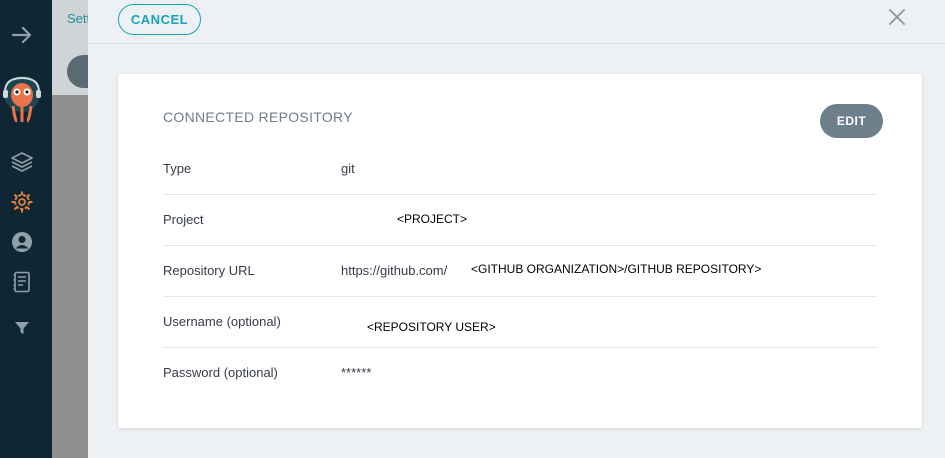  What do you see at coordinates (22, 242) in the screenshot?
I see `user-icon` at bounding box center [22, 242].